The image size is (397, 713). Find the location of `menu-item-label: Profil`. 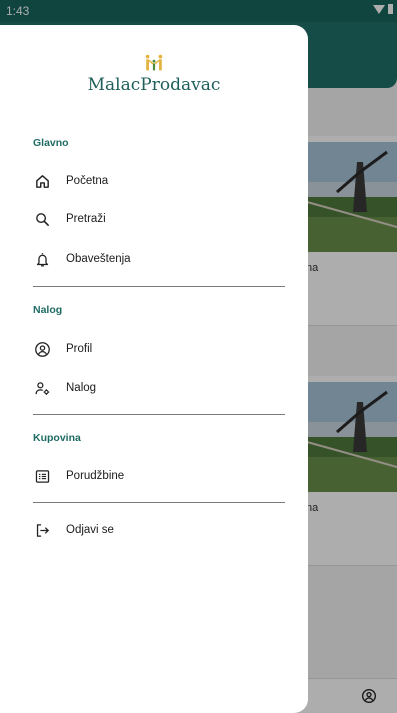

menu-item-label: Profil is located at coordinates (79, 349).